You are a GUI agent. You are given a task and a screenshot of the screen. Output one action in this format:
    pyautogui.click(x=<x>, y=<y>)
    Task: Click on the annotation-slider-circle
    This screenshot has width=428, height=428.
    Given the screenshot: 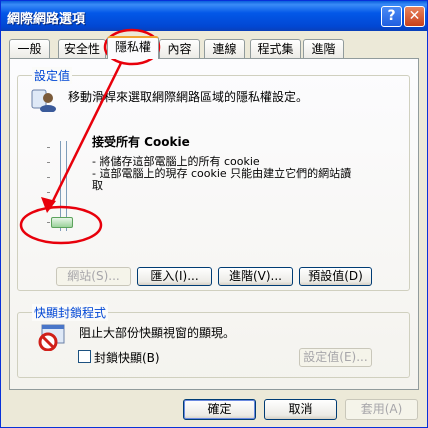 What is the action you would take?
    pyautogui.click(x=61, y=225)
    